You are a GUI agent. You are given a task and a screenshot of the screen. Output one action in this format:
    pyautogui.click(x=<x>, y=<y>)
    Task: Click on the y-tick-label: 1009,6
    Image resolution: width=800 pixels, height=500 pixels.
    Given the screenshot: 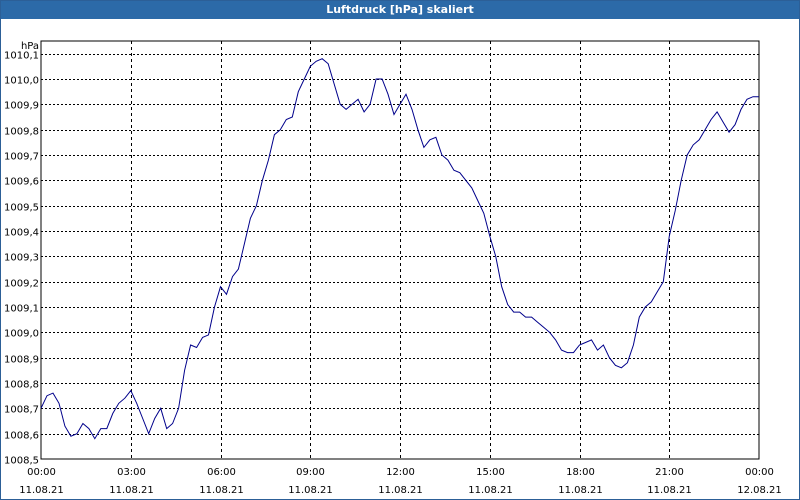 What is the action you would take?
    pyautogui.click(x=21, y=182)
    